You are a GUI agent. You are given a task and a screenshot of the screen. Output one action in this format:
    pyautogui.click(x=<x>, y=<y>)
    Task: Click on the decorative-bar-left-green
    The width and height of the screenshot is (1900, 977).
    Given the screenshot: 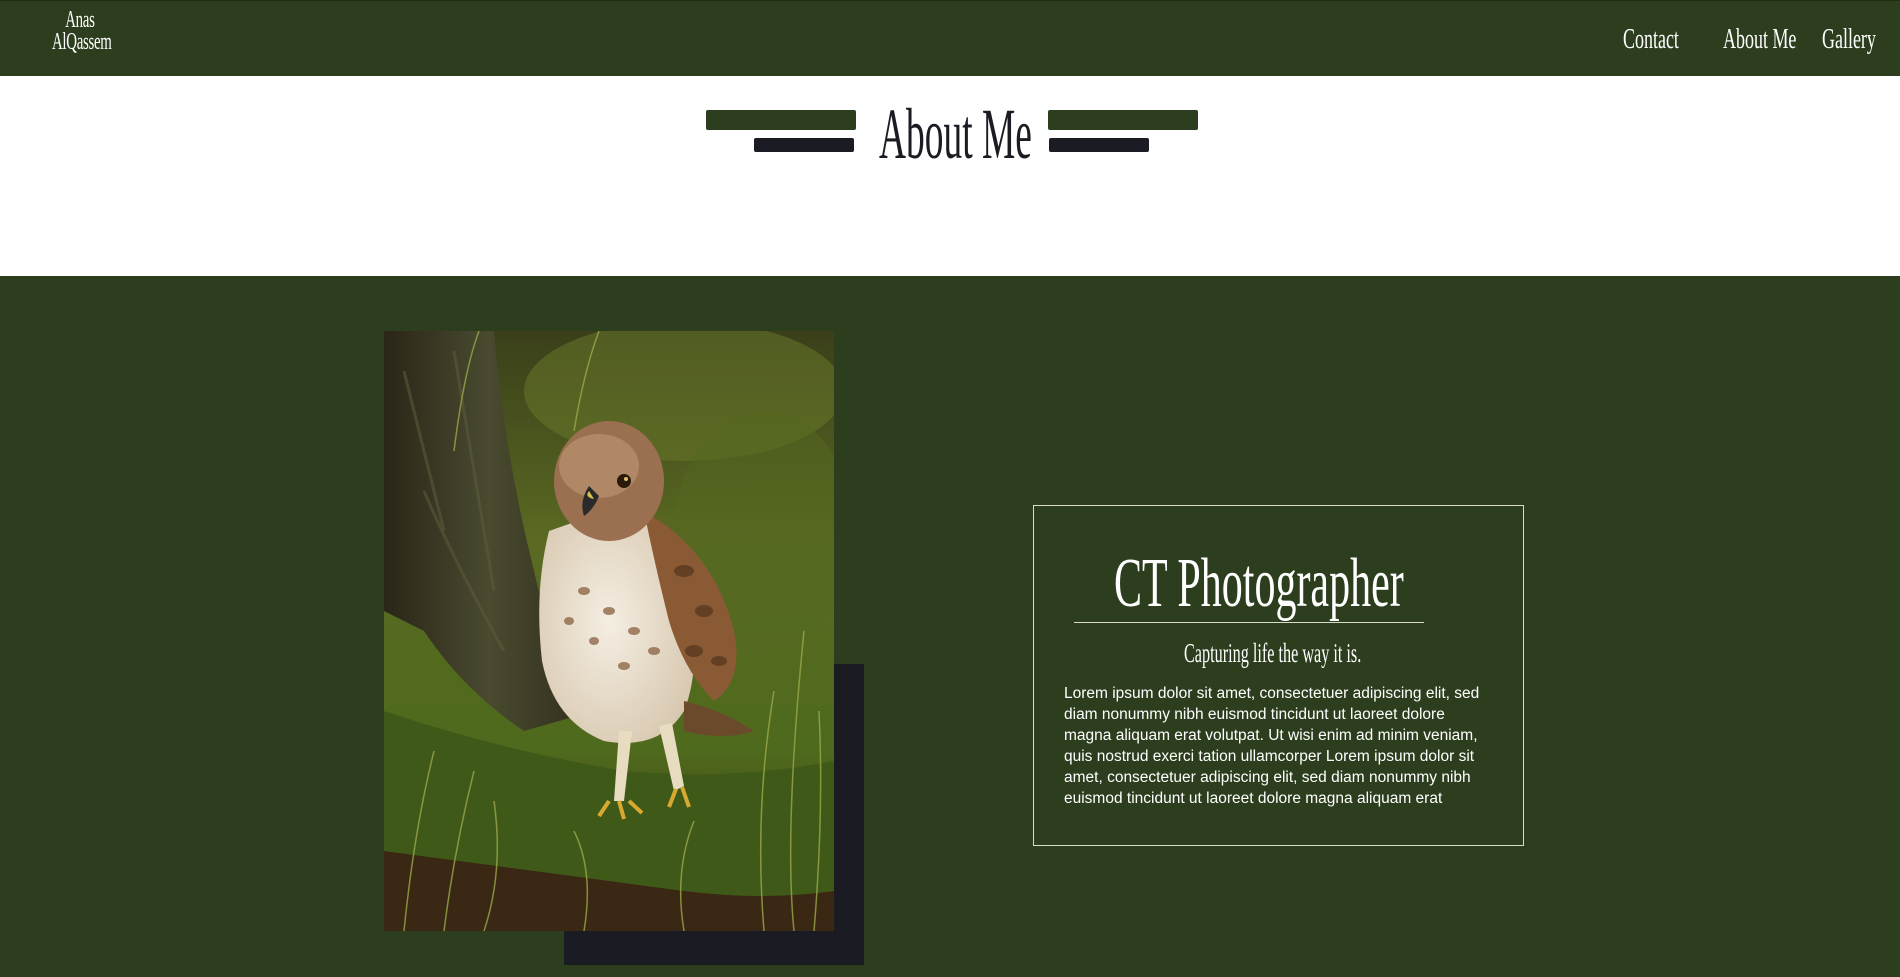 What is the action you would take?
    pyautogui.click(x=781, y=120)
    